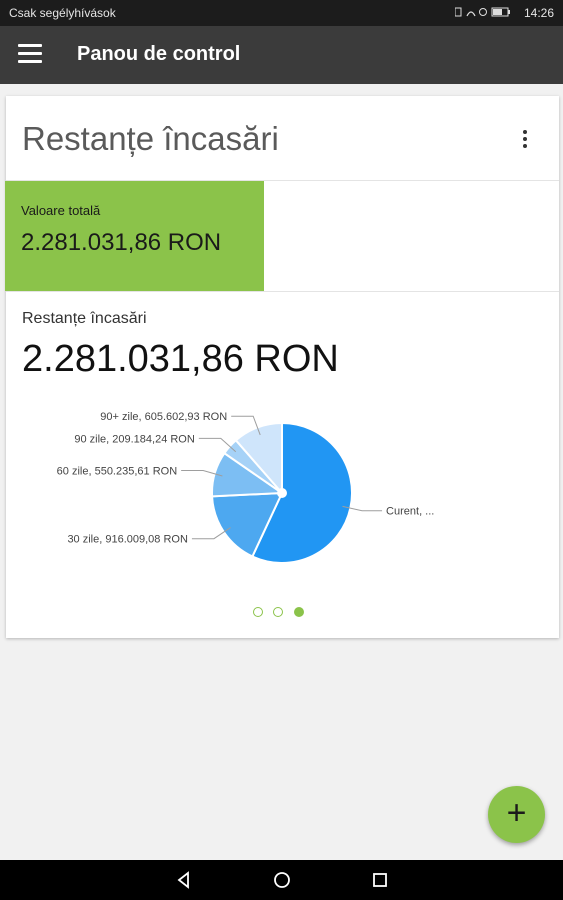 The image size is (563, 900). I want to click on chart-section-value: 2.281.031,86 RON, so click(180, 359).